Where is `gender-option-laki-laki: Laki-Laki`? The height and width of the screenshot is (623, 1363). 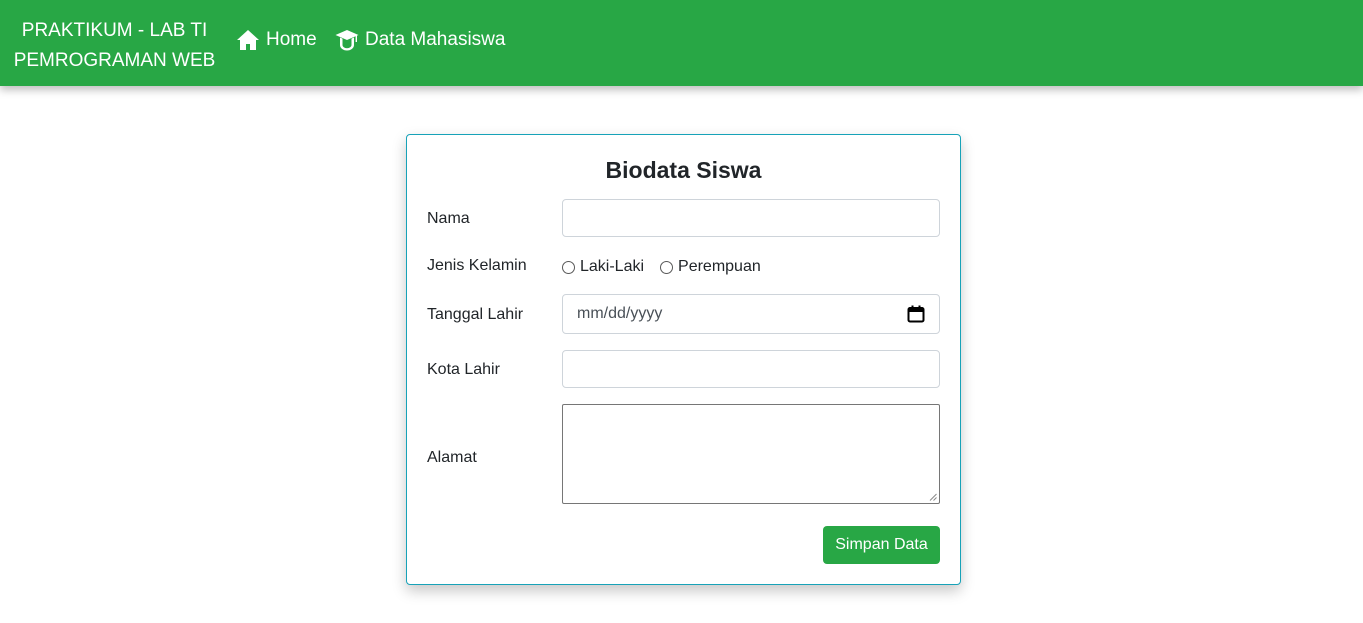 gender-option-laki-laki: Laki-Laki is located at coordinates (603, 267).